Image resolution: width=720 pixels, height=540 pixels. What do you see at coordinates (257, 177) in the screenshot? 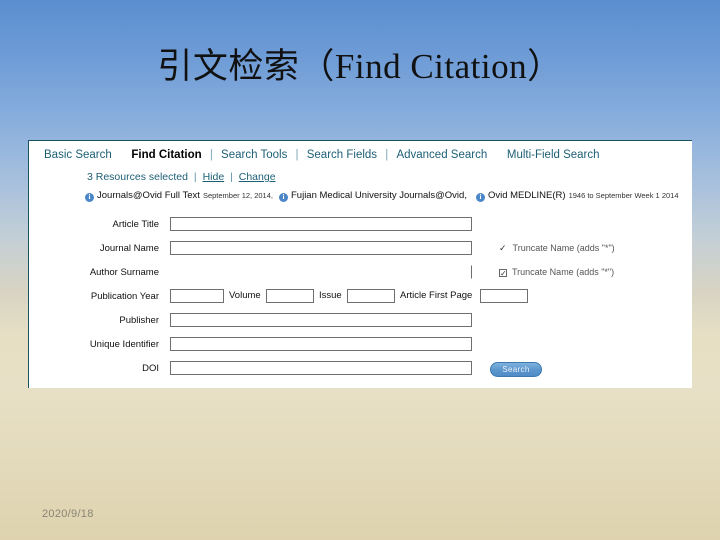
I see `change-resources-link: Change` at bounding box center [257, 177].